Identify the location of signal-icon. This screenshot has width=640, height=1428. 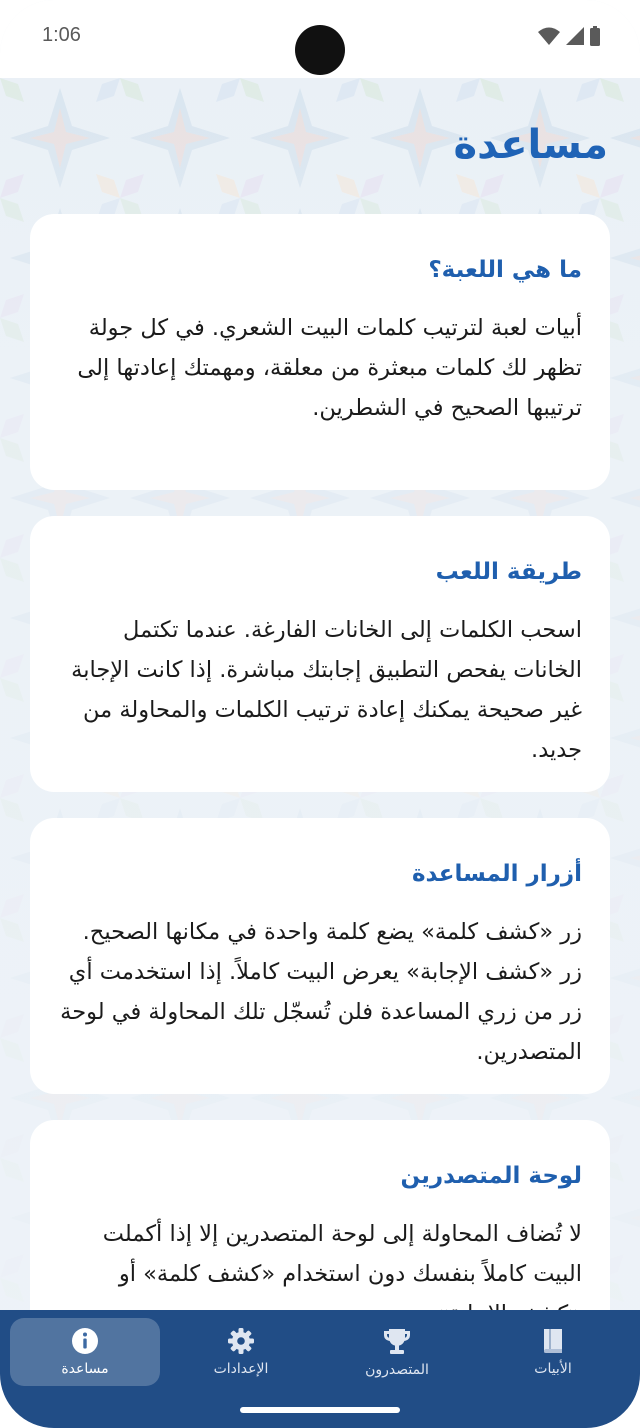
(575, 36).